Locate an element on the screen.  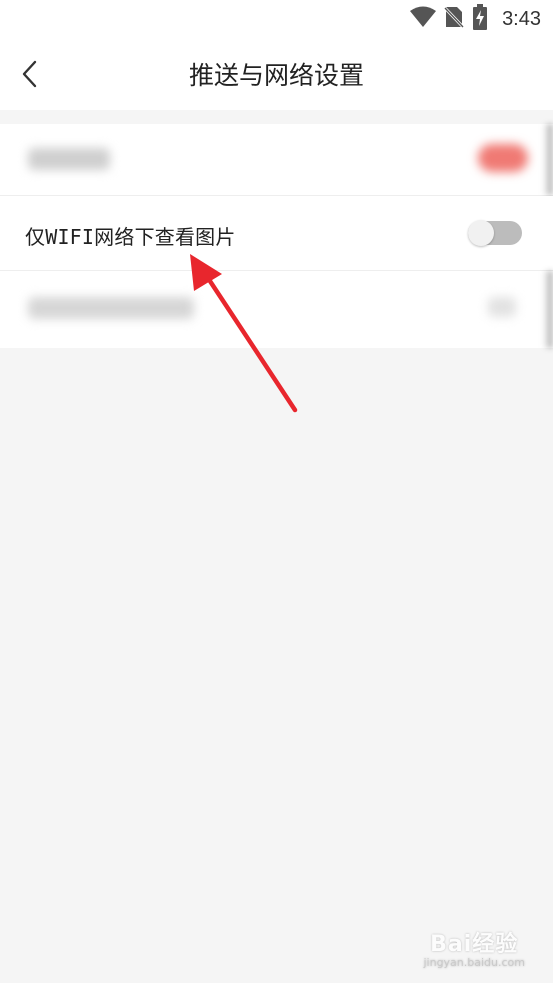
status-bar: 3:43 is located at coordinates (276, 19).